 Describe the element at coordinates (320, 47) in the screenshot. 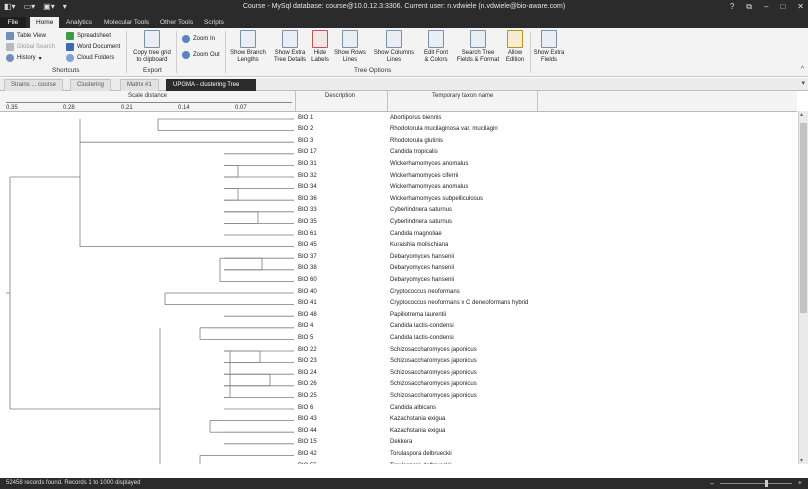

I see `hide-labels-button: Hide Labels` at that location.